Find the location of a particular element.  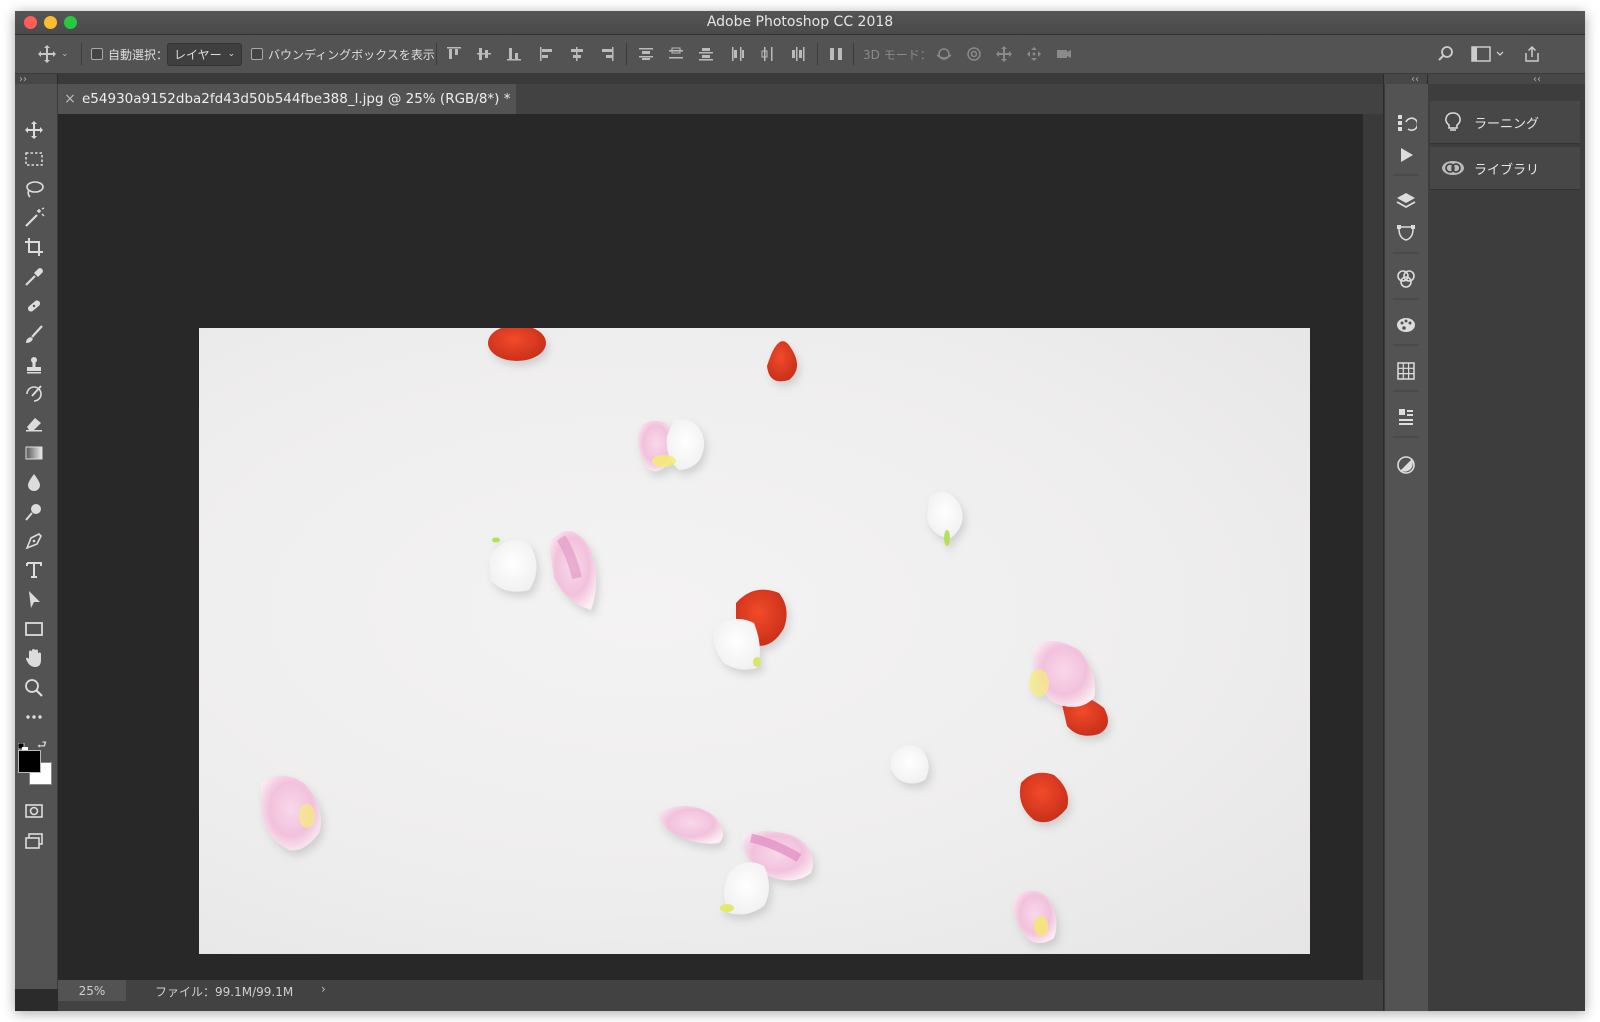

learn-panel-label: ラーニング is located at coordinates (1507, 124).